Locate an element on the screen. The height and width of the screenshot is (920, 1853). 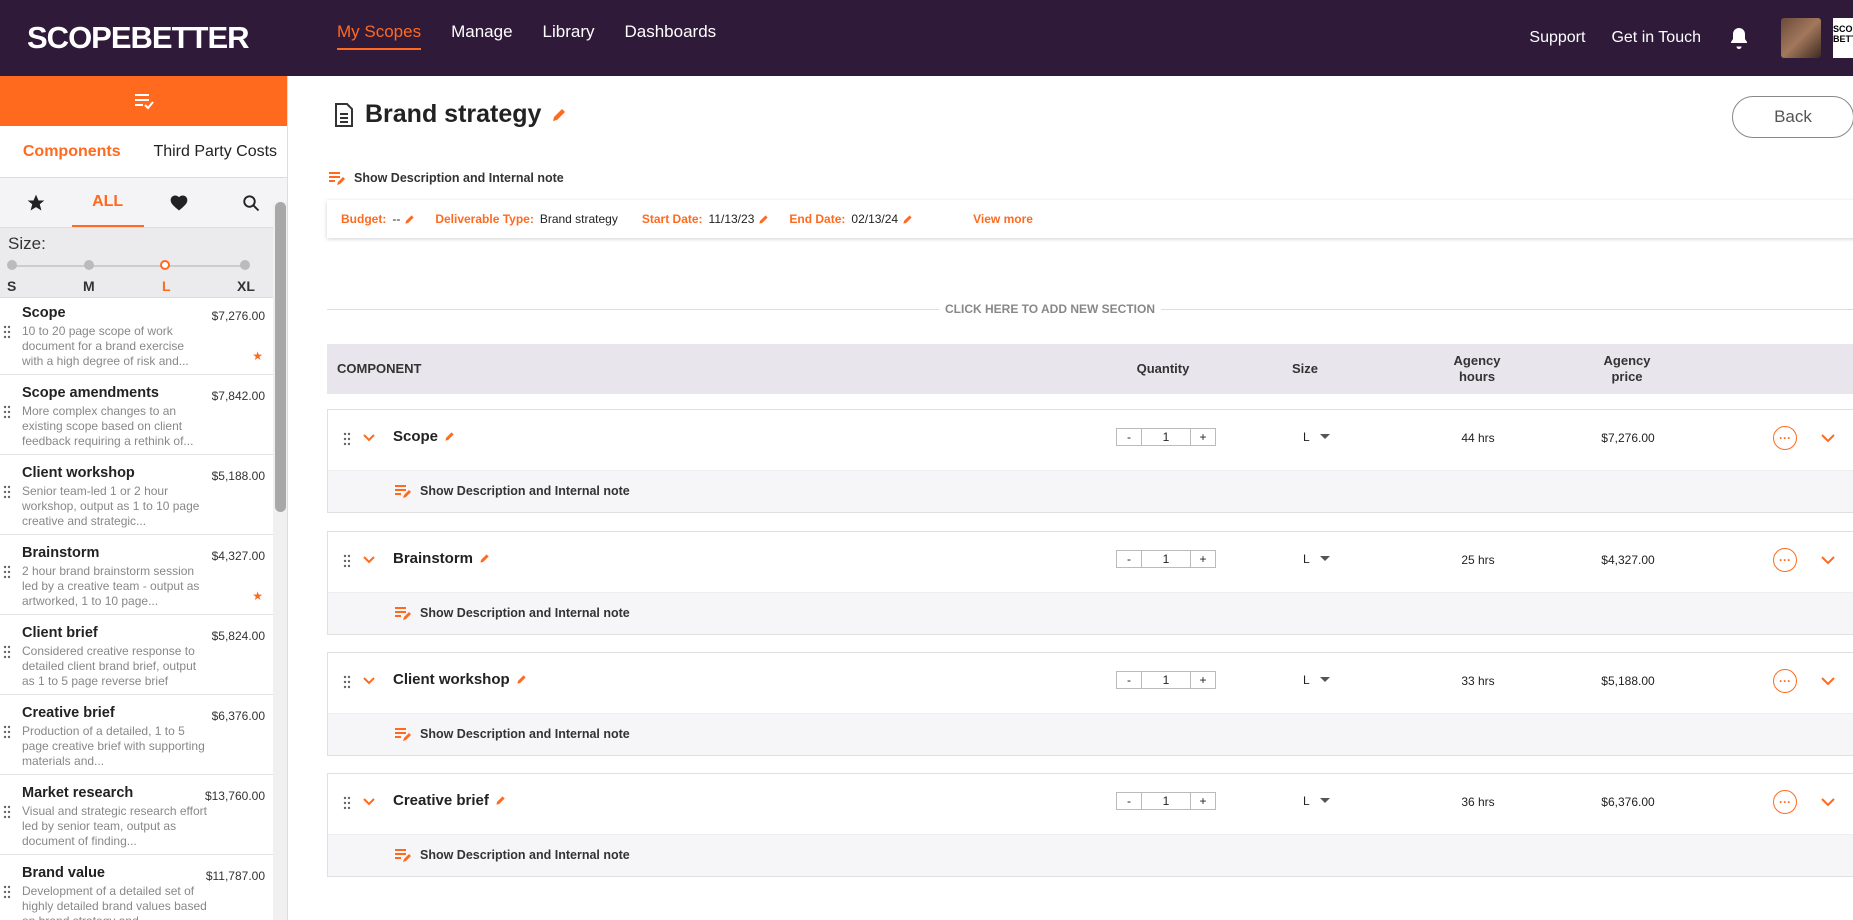
all-filter: ALL is located at coordinates (107, 202).